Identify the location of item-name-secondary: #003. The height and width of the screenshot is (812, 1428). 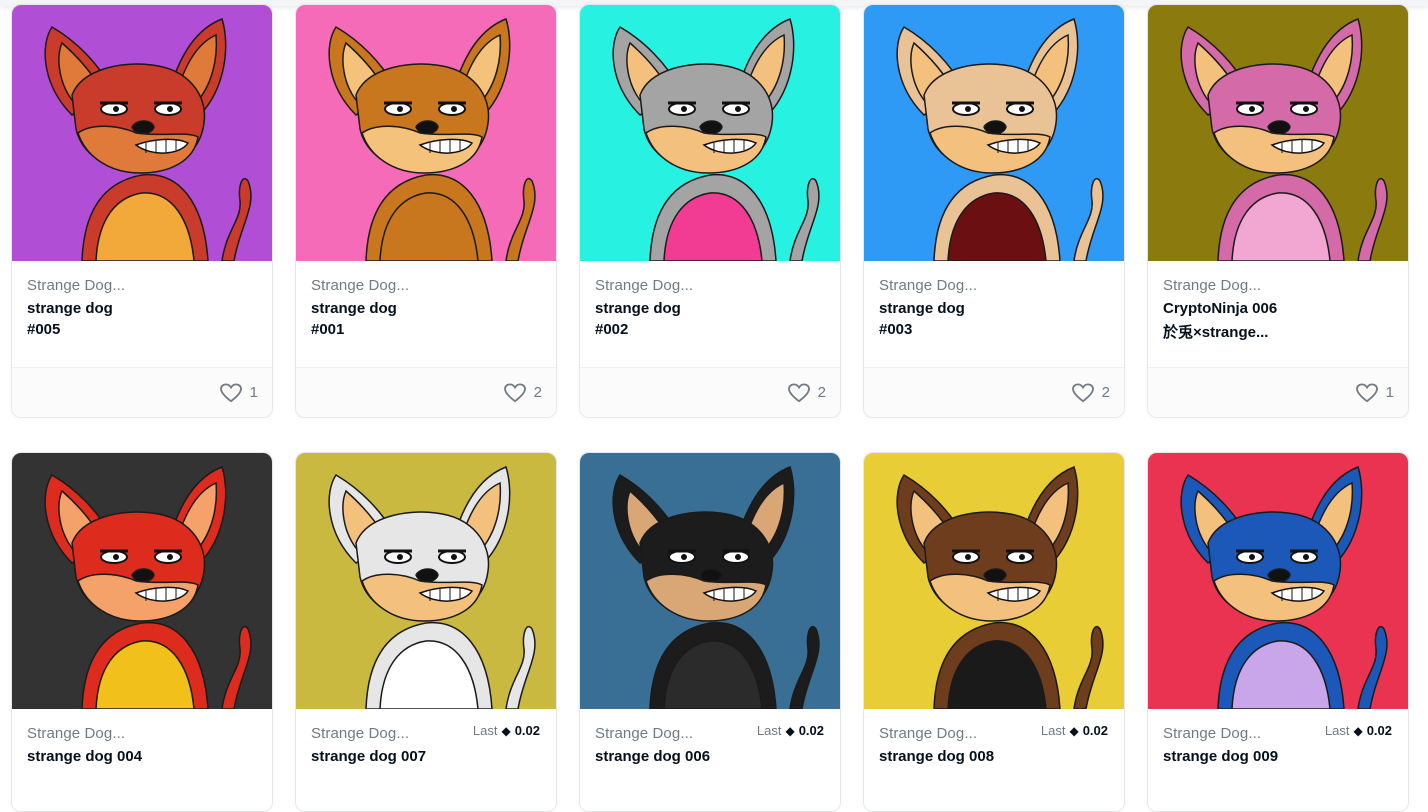
(896, 329).